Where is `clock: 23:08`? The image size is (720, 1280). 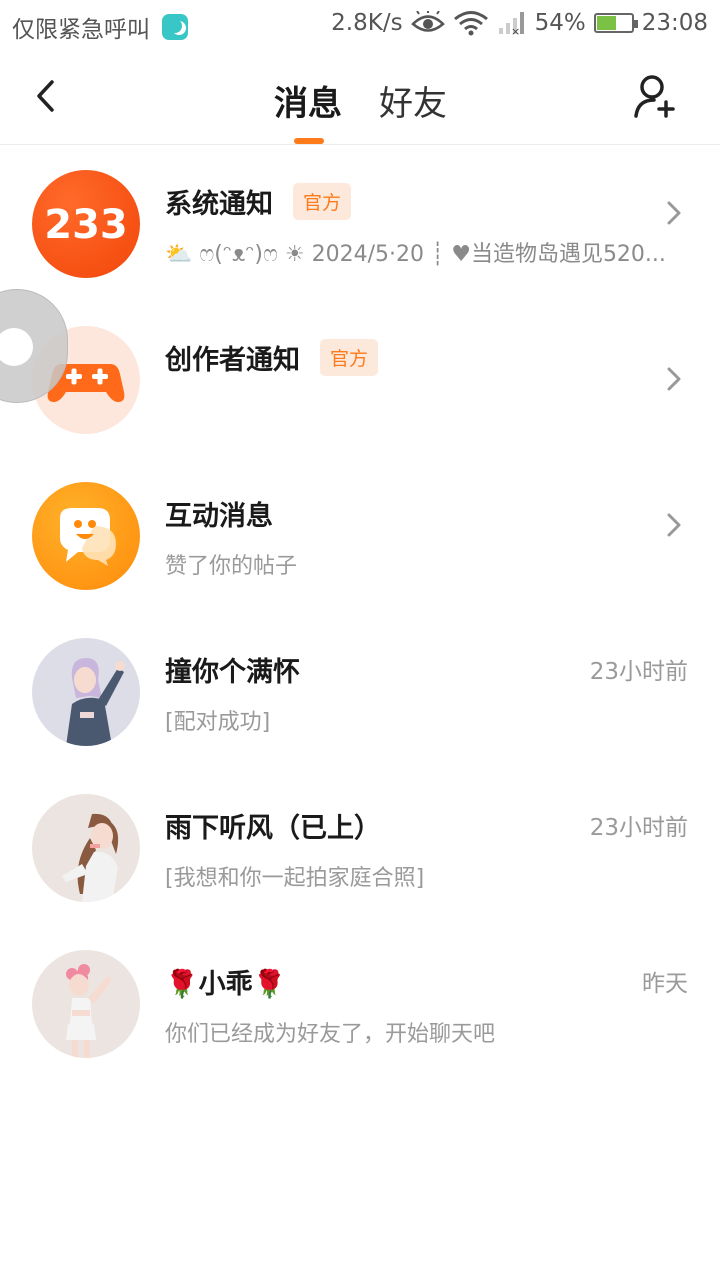
clock: 23:08 is located at coordinates (674, 23).